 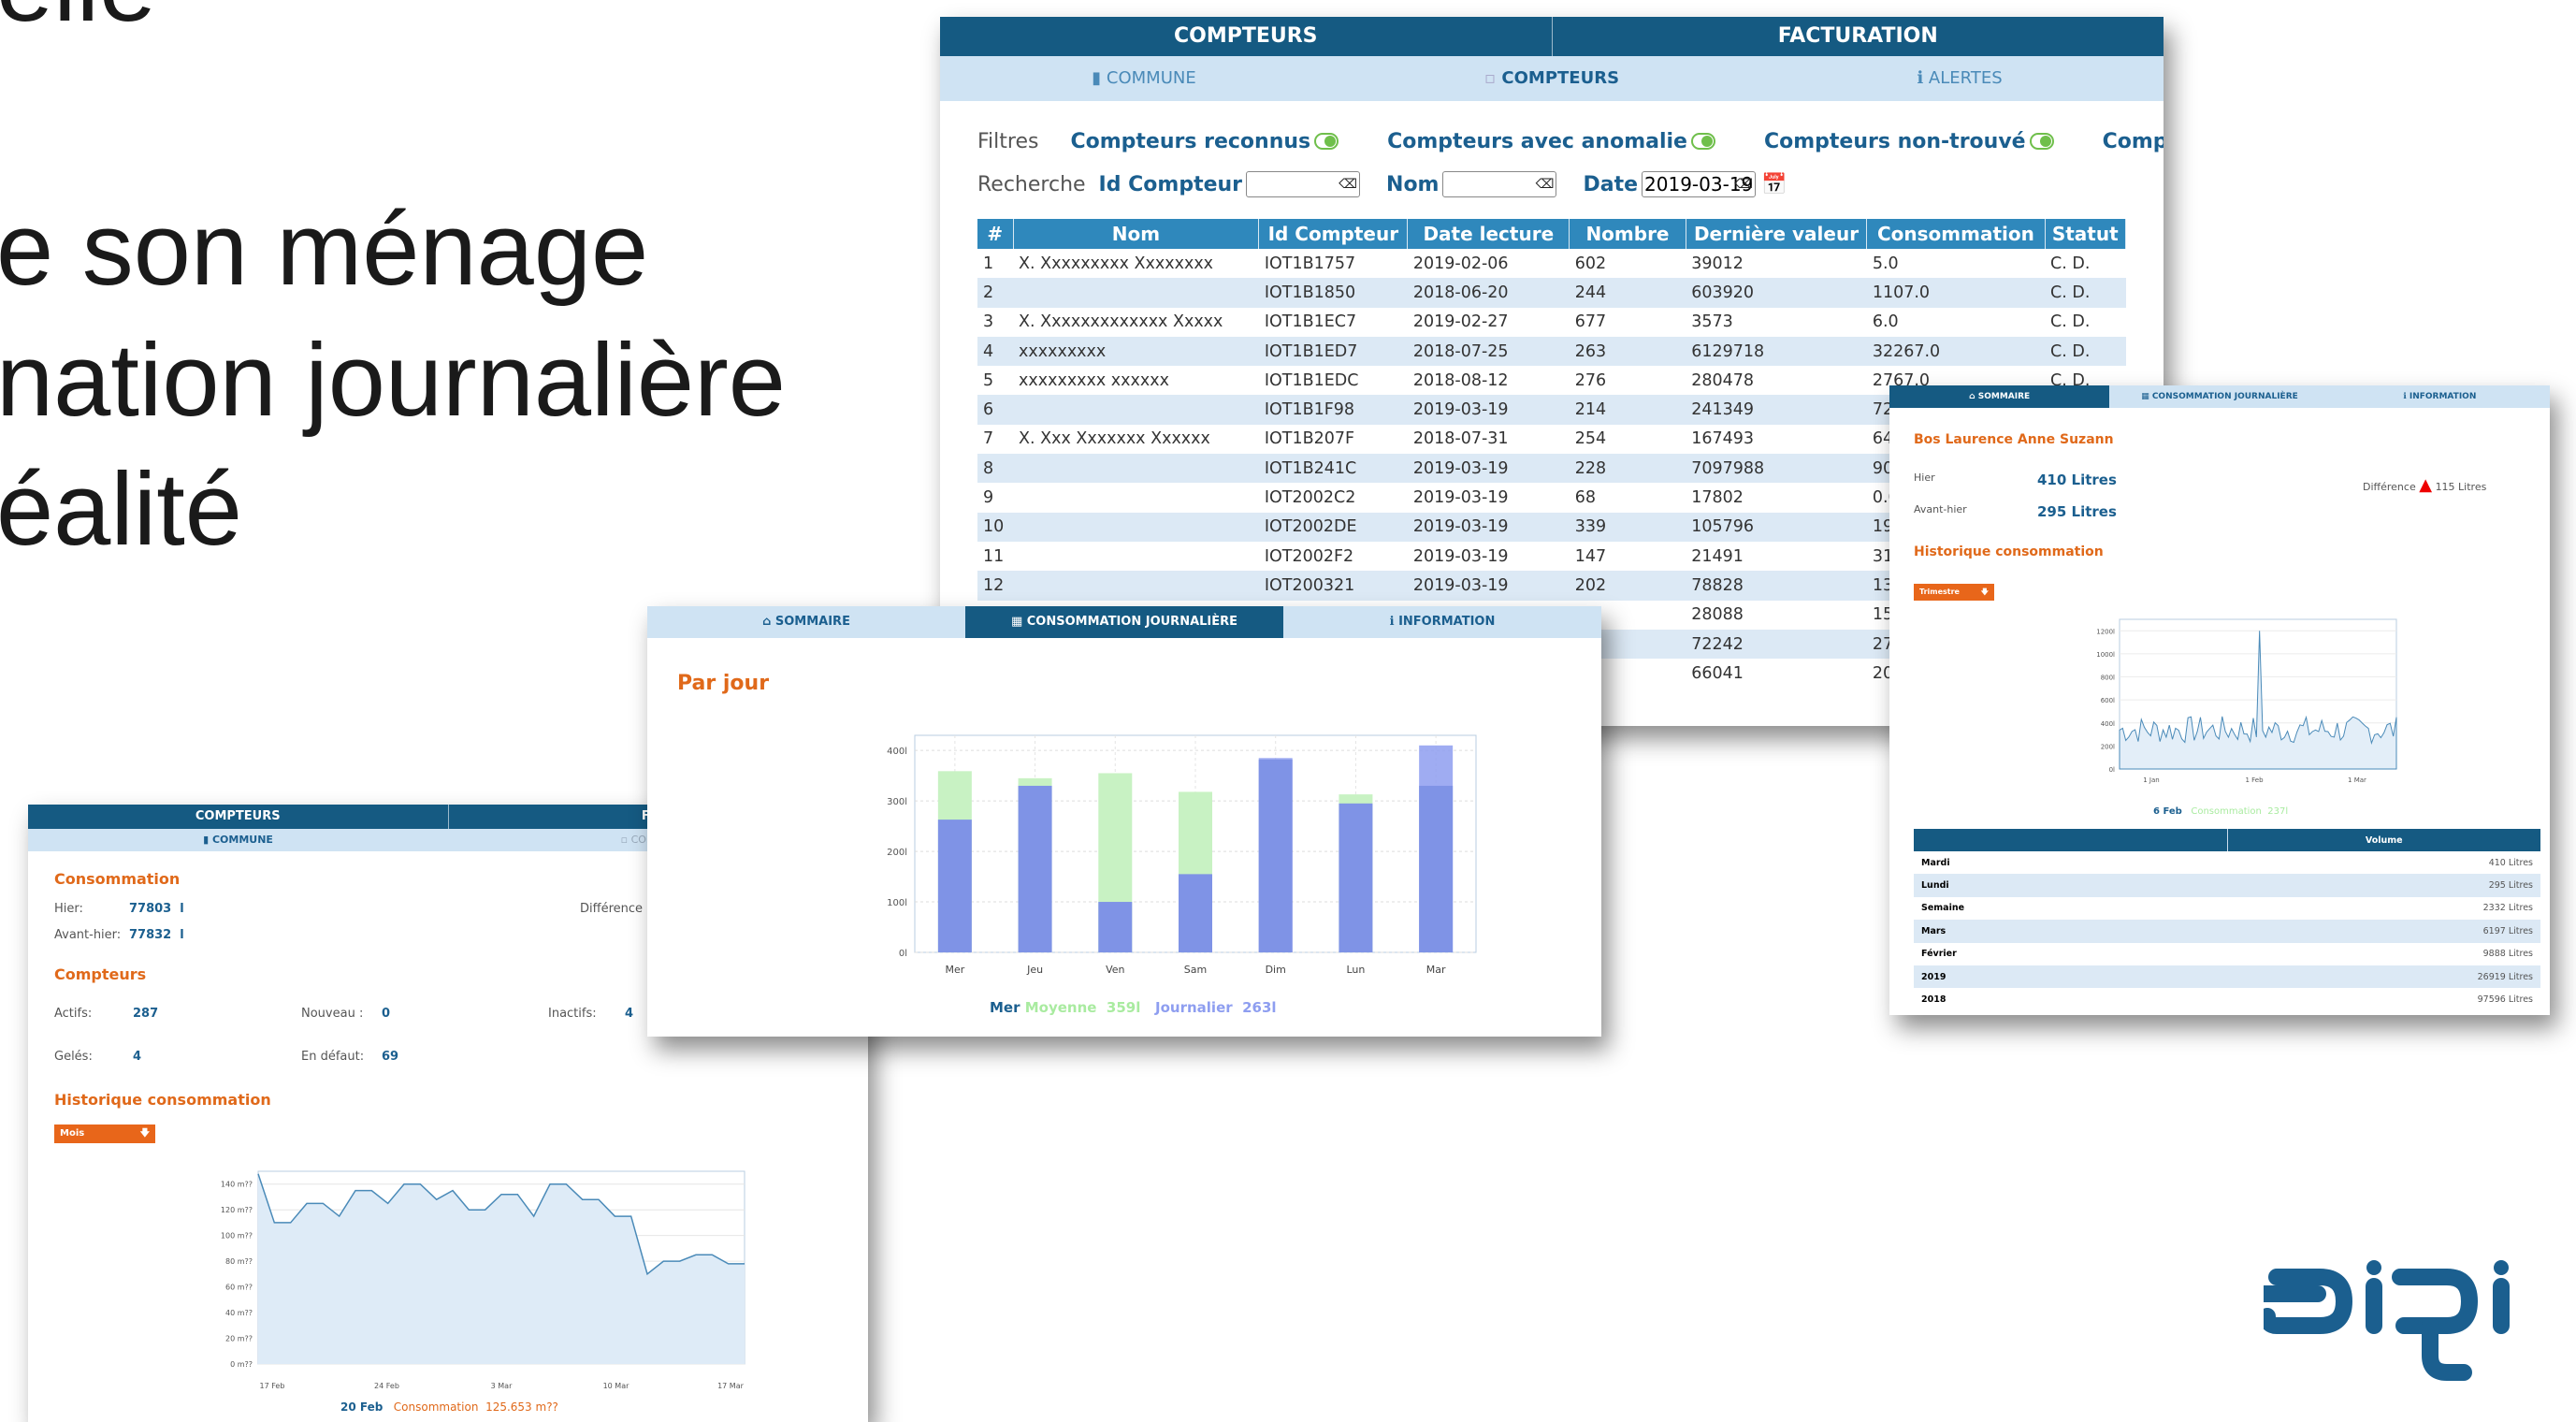 What do you see at coordinates (2507, 908) in the screenshot?
I see `volume-cell: 2332 Litres` at bounding box center [2507, 908].